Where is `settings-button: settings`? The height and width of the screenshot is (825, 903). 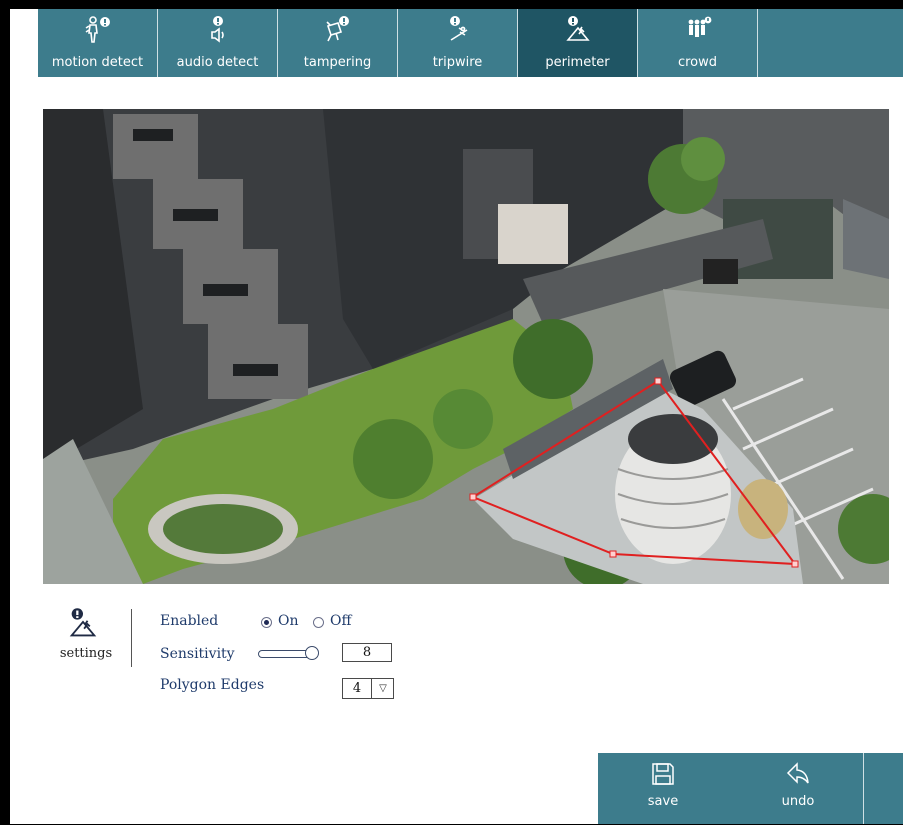
settings-button: settings is located at coordinates (88, 639).